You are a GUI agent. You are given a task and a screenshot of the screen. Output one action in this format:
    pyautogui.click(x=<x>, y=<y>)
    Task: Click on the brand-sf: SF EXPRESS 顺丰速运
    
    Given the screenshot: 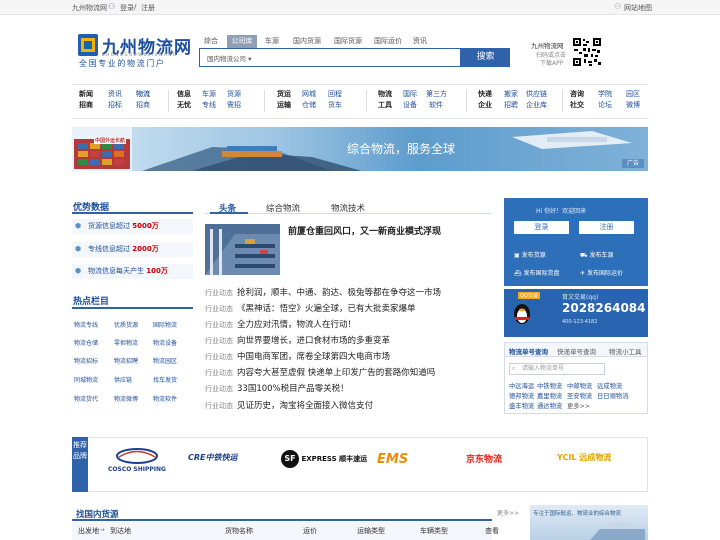 What is the action you would take?
    pyautogui.click(x=324, y=459)
    